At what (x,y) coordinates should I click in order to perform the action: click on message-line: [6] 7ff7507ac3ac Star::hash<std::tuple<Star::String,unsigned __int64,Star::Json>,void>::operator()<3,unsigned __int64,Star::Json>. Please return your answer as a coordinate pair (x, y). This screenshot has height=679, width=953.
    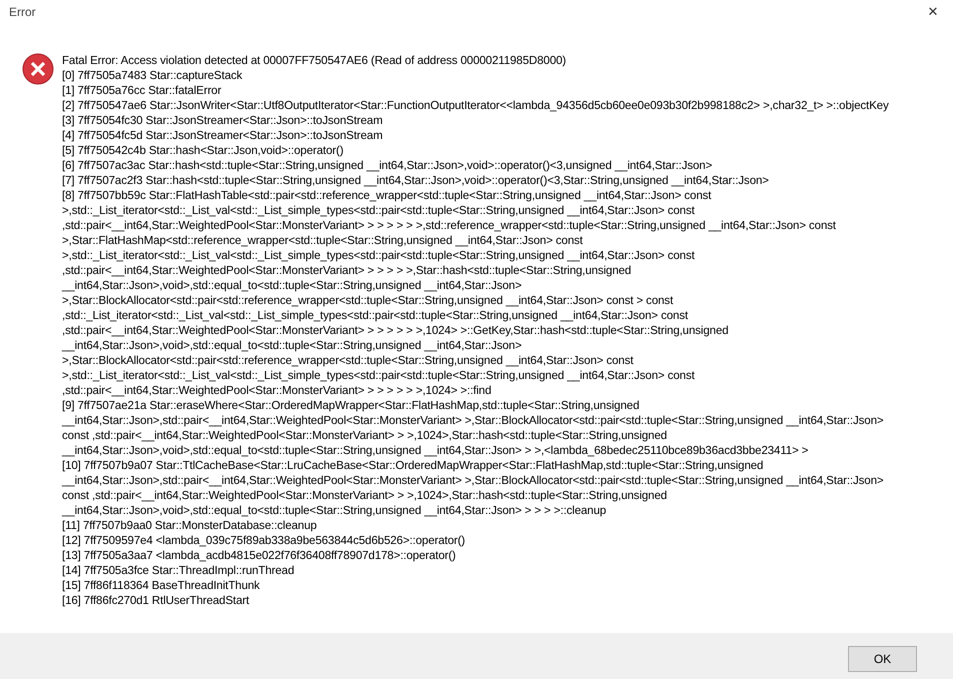
    Looking at the image, I should click on (388, 165).